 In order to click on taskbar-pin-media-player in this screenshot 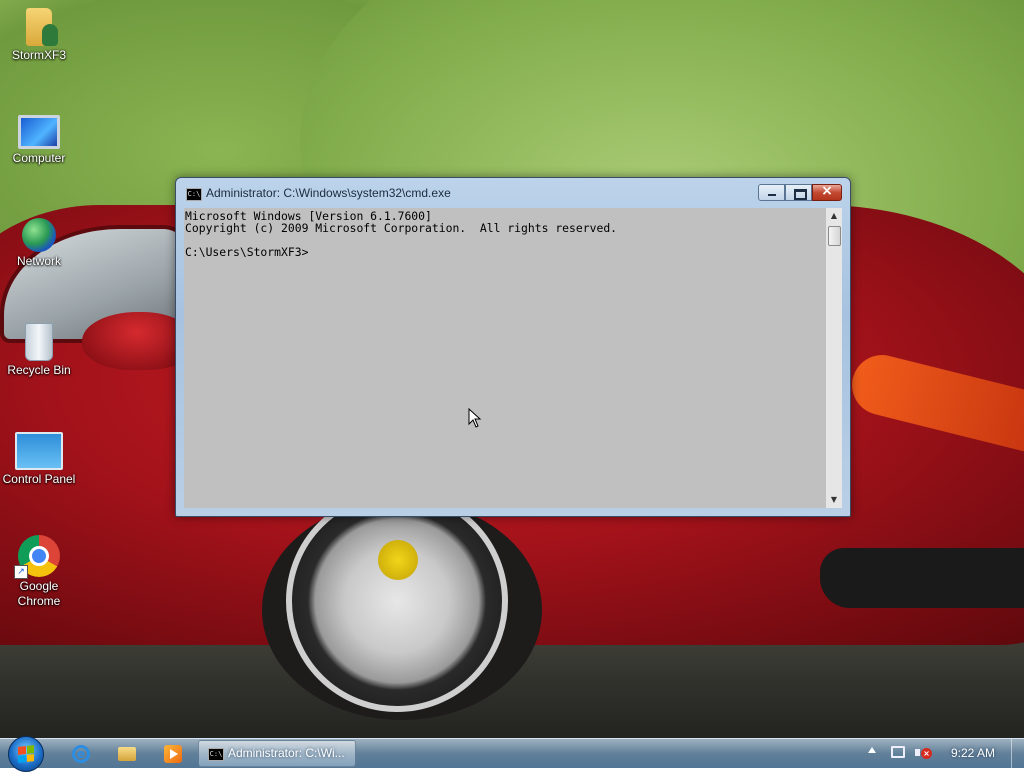, I will do `click(172, 754)`.